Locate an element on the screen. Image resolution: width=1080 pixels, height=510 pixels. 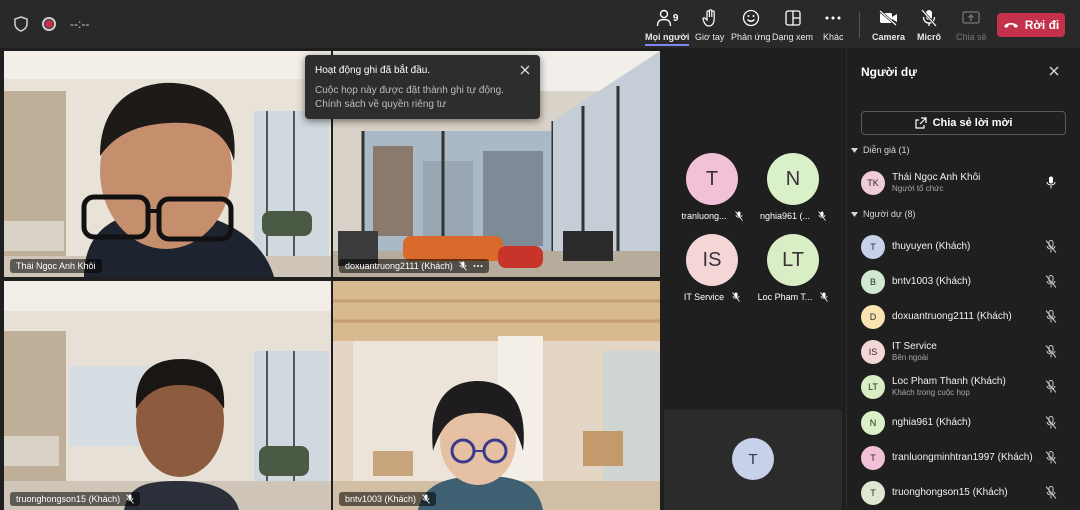
view-button: Dạng xem is located at coordinates (792, 25).